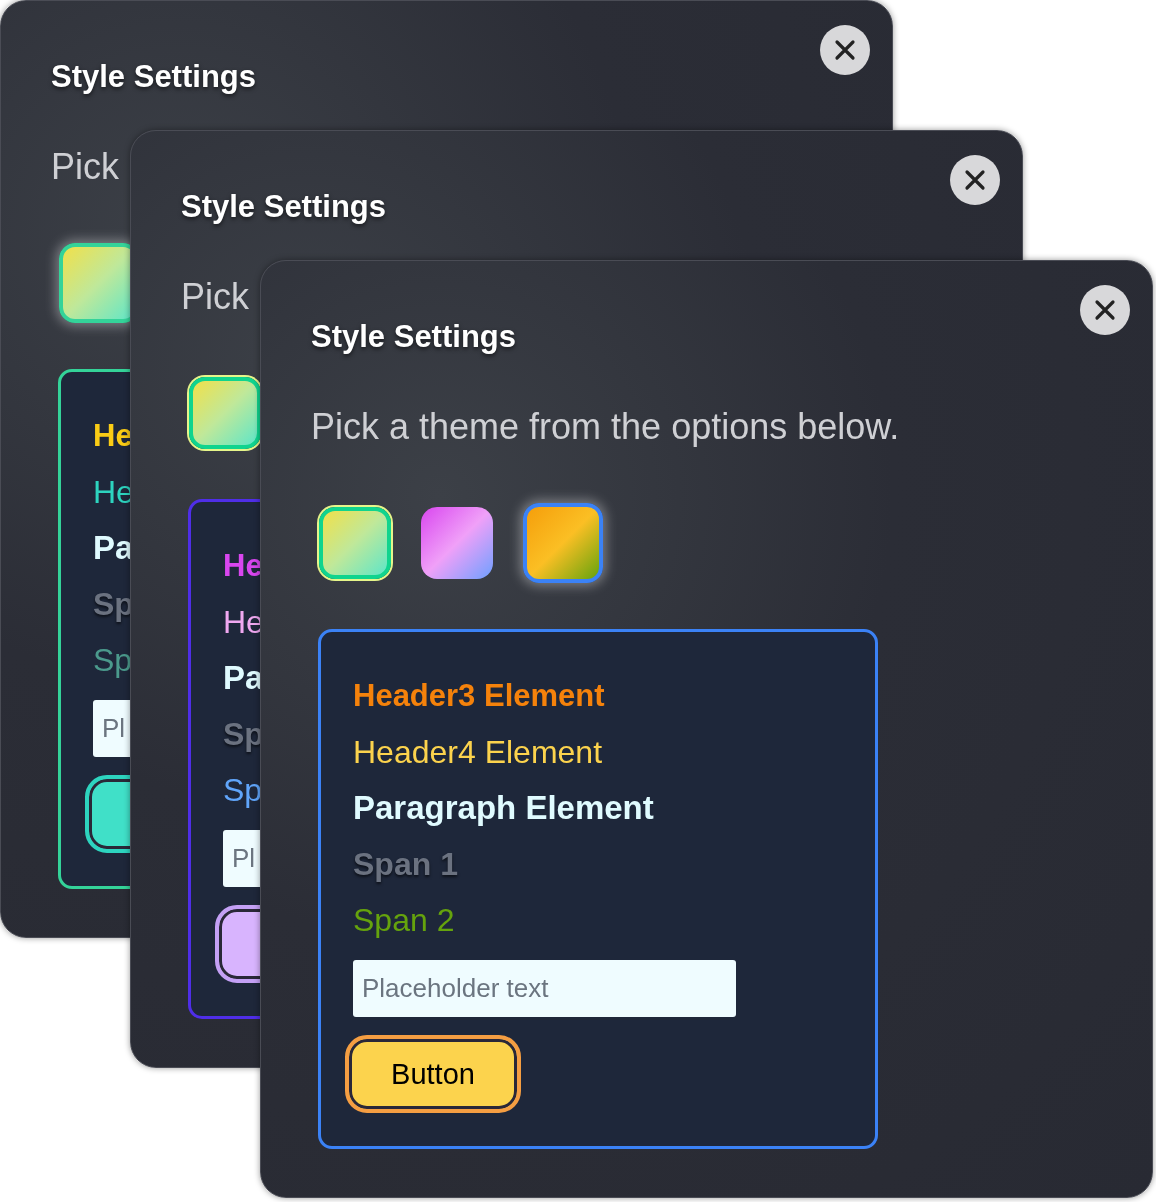 Image resolution: width=1156 pixels, height=1202 pixels. What do you see at coordinates (606, 427) in the screenshot?
I see `instruction-text: Pick a theme from the options below.` at bounding box center [606, 427].